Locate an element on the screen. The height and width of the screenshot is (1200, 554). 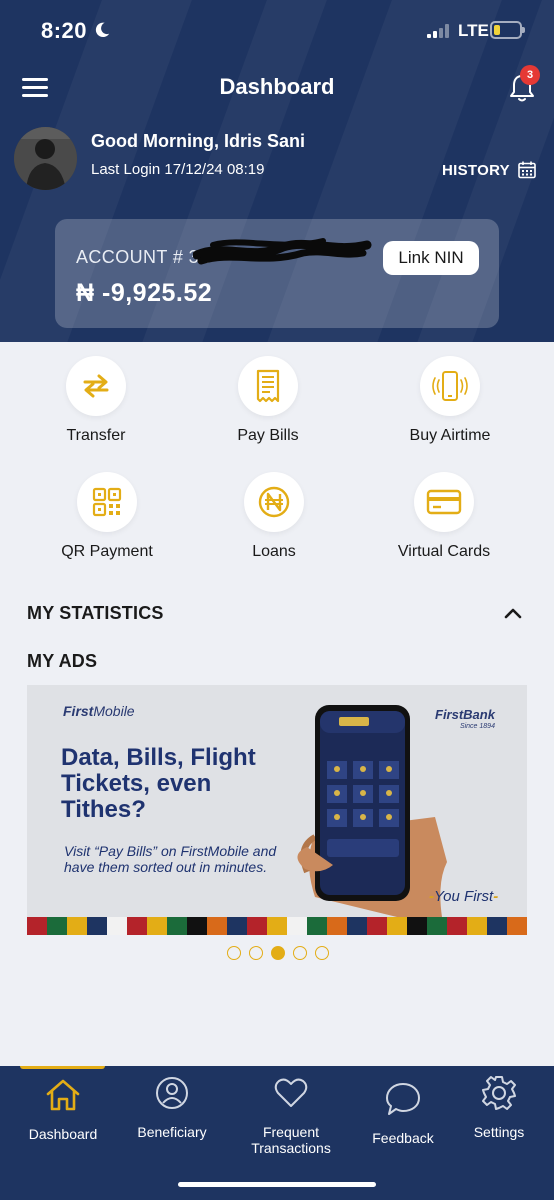
ad-pattern-stripe is located at coordinates (277, 926).